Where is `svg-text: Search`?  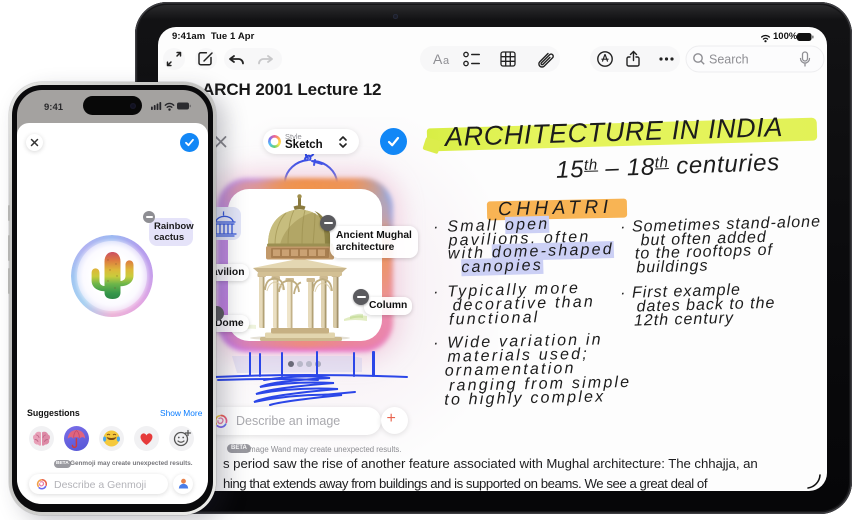 svg-text: Search is located at coordinates (729, 60).